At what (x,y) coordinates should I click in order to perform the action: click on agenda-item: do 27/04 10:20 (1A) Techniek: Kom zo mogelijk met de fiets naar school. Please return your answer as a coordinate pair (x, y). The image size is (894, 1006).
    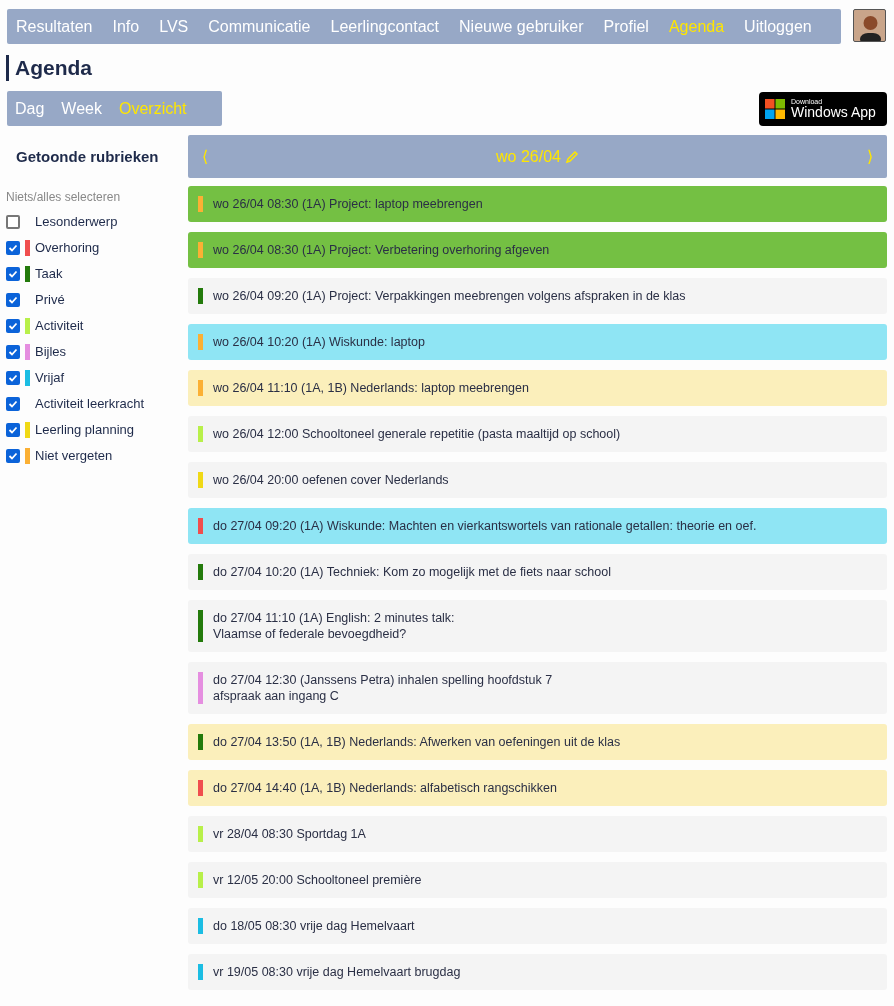
    Looking at the image, I should click on (537, 572).